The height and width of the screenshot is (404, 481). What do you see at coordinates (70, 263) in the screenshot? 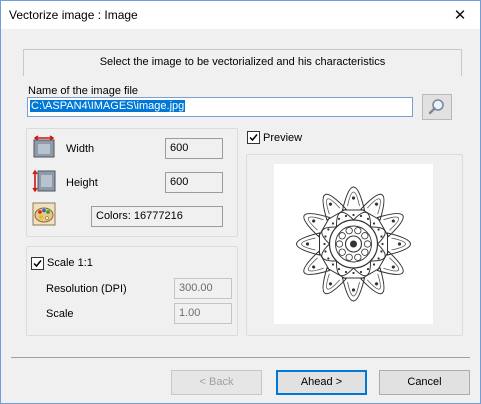
I see `scale-checkbox-label: Scale 1:1` at bounding box center [70, 263].